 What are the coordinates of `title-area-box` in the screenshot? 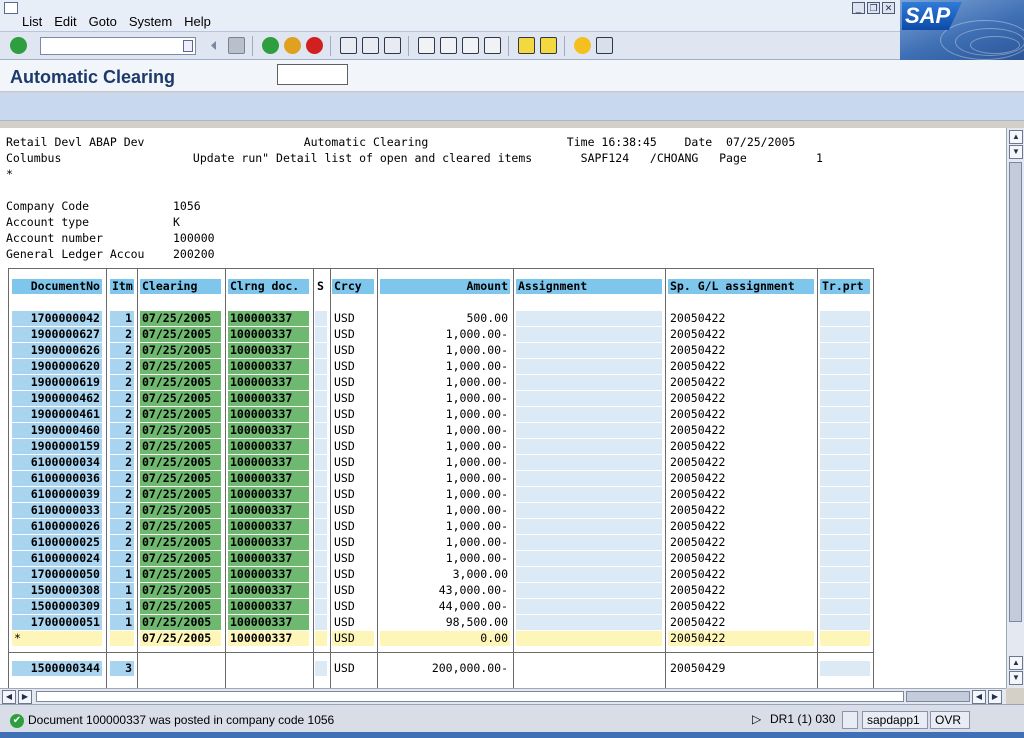 It's located at (312, 74).